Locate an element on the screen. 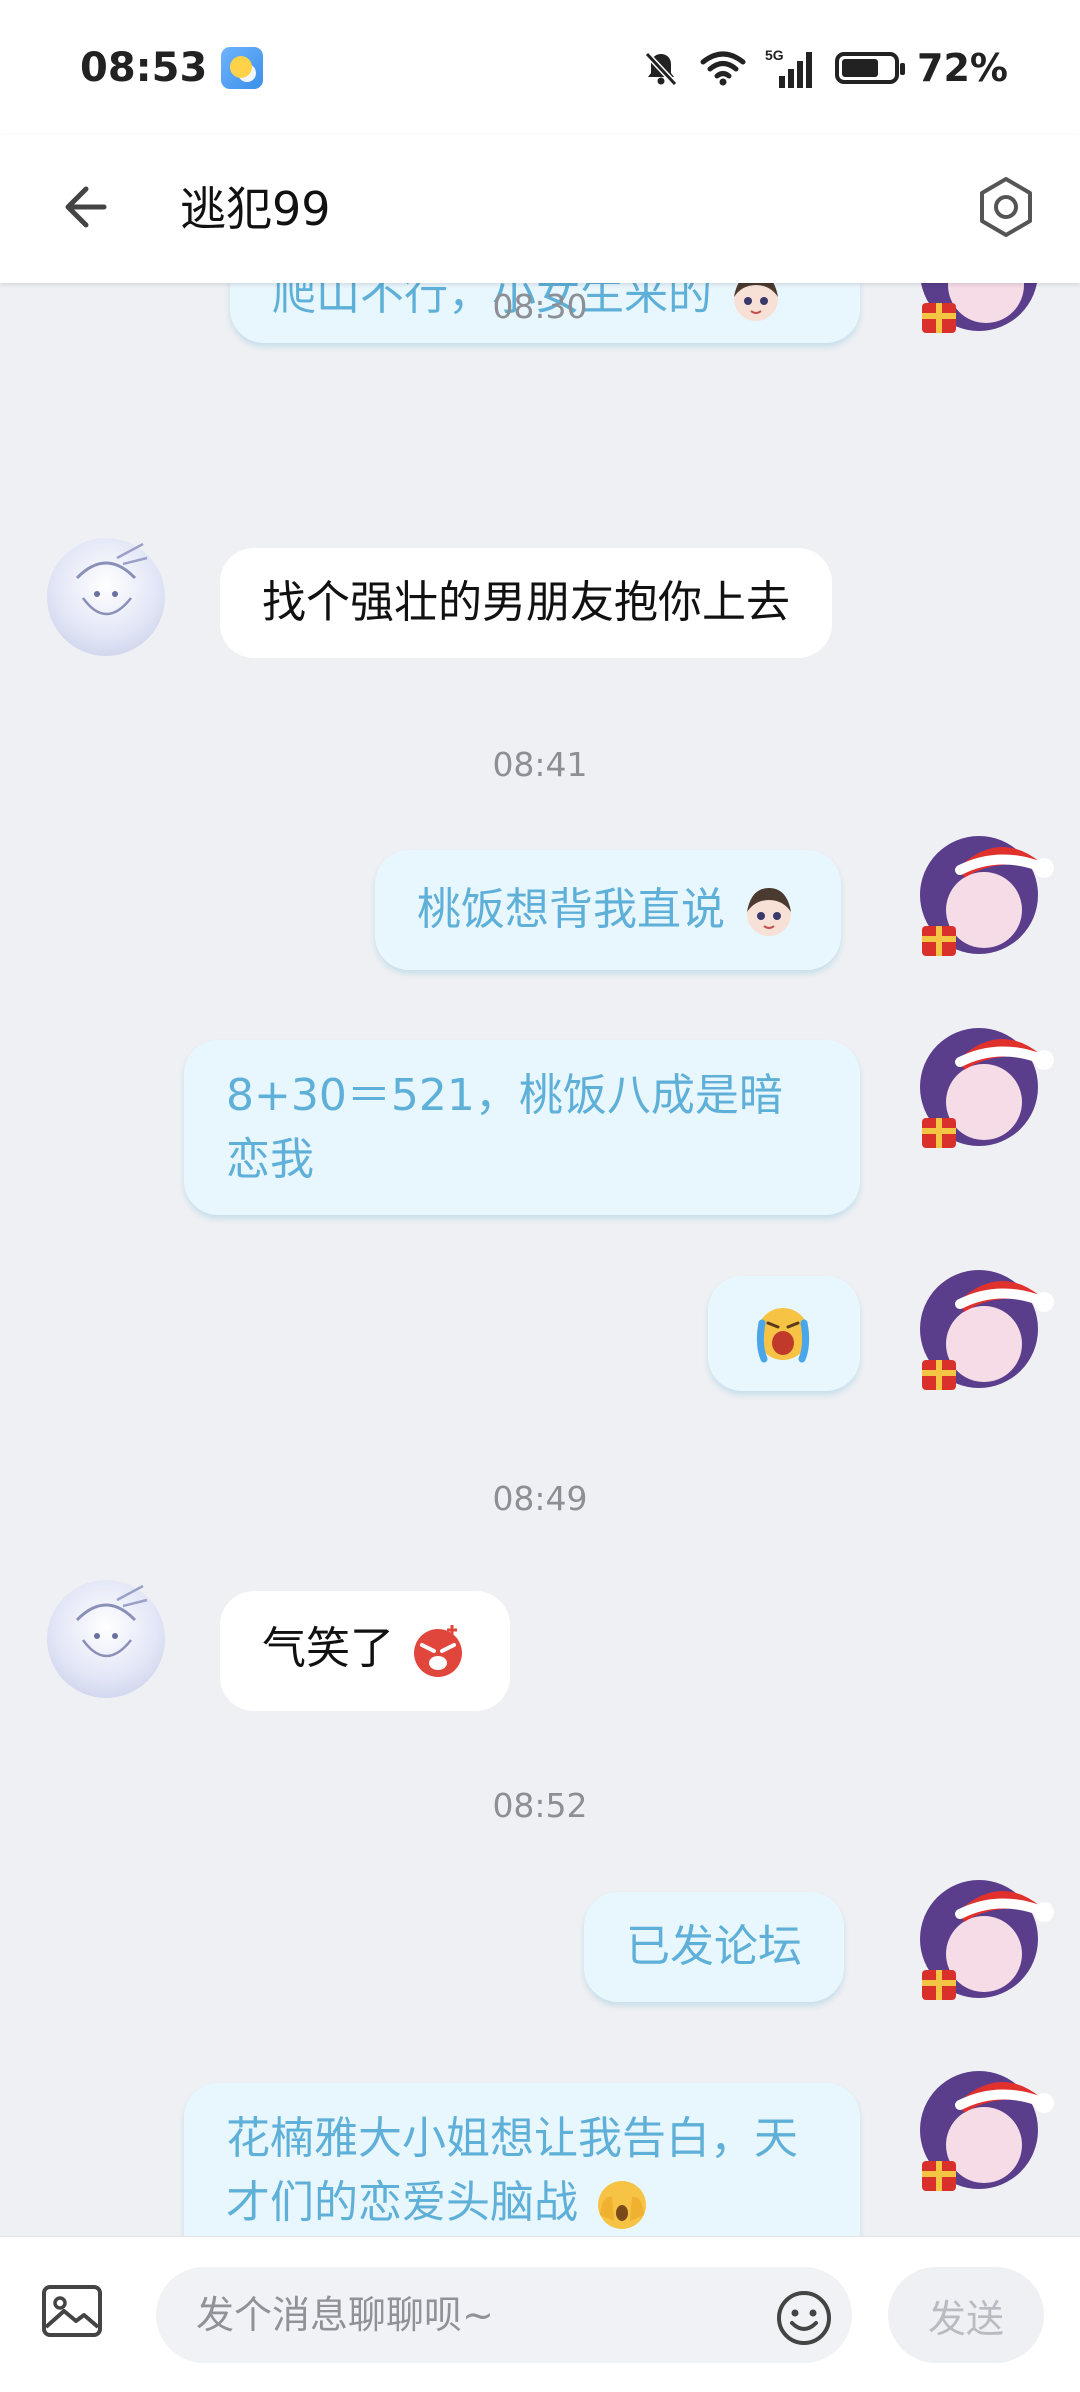 The height and width of the screenshot is (2392, 1080). message-text: 桃饭想背我直说 is located at coordinates (571, 909).